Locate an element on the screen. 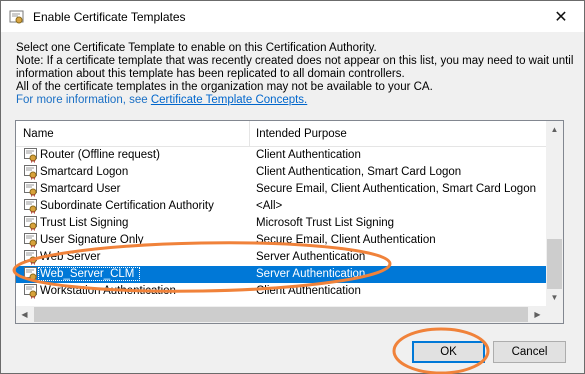 Image resolution: width=585 pixels, height=374 pixels. ok-button: OK is located at coordinates (448, 352).